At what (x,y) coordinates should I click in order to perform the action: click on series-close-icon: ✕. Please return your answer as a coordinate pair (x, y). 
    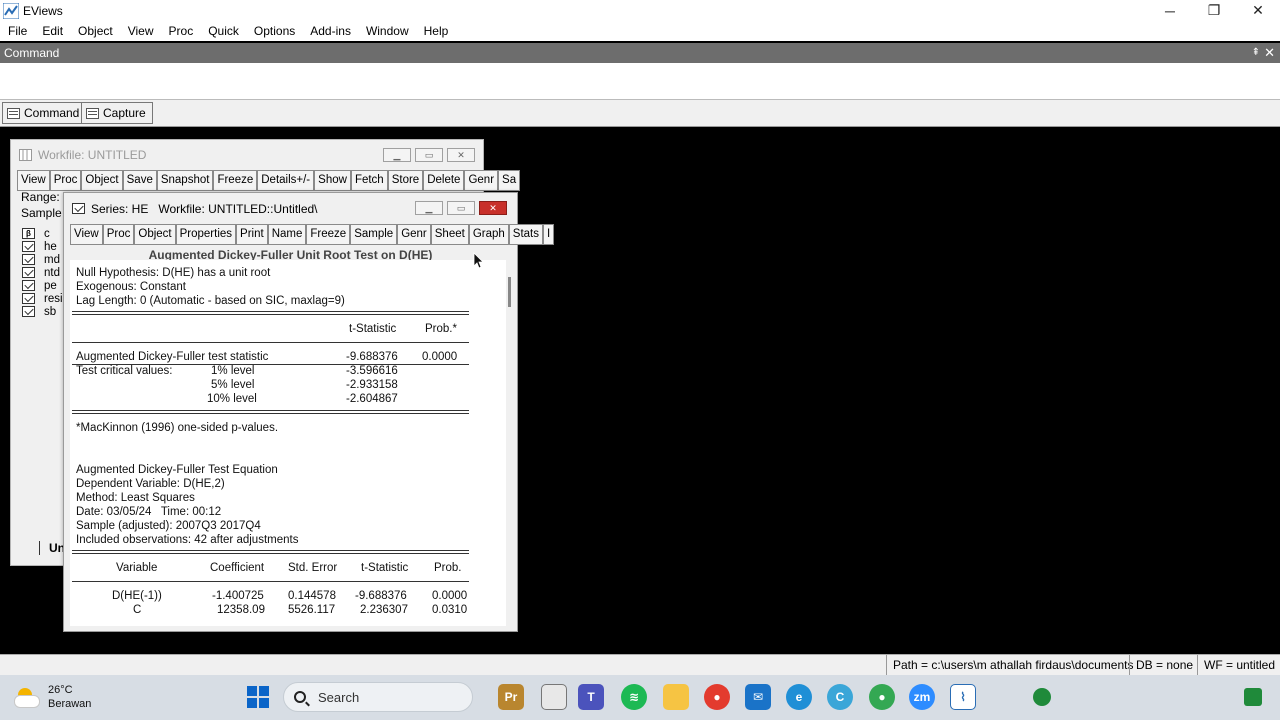
    Looking at the image, I should click on (493, 208).